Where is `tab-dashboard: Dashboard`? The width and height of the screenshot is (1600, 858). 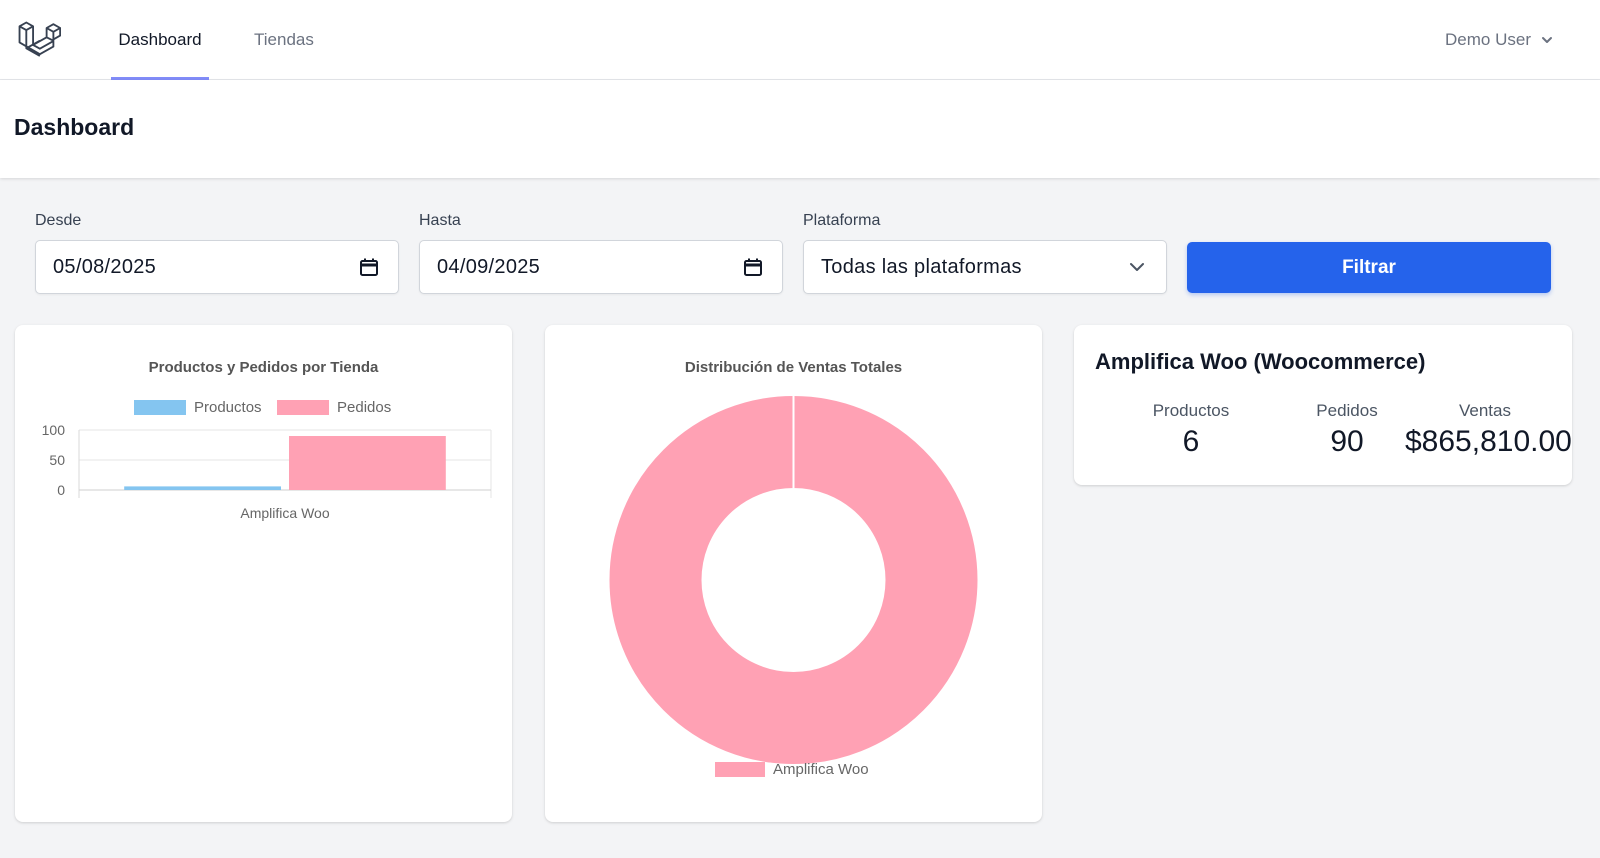
tab-dashboard: Dashboard is located at coordinates (160, 40).